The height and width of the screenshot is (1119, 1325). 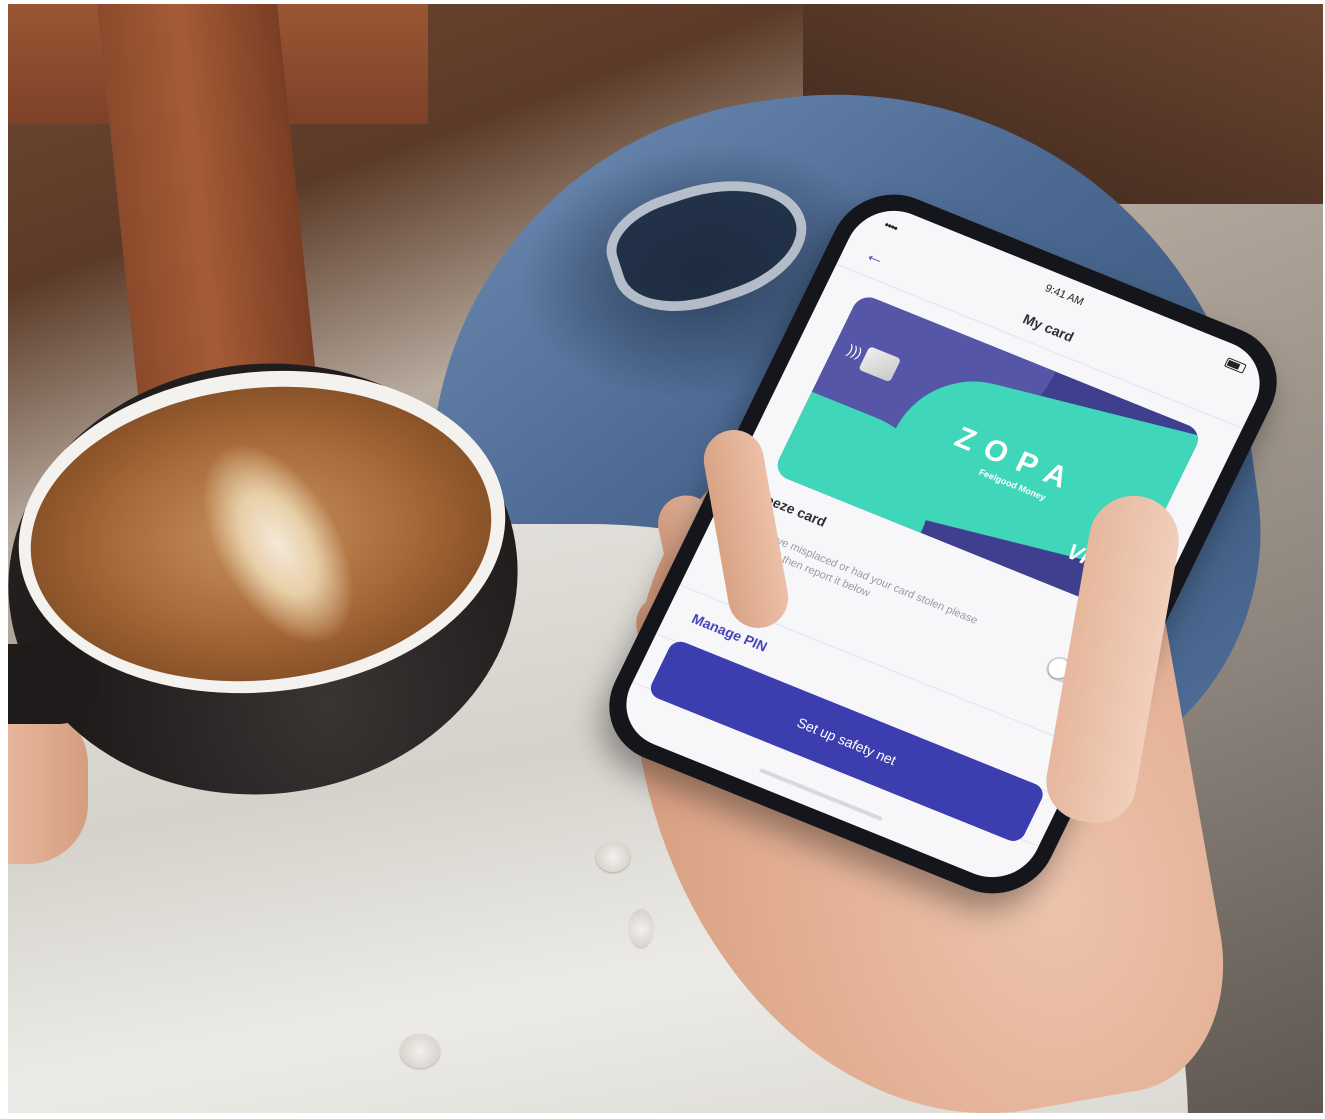 I want to click on cup-handle, so click(x=53, y=684).